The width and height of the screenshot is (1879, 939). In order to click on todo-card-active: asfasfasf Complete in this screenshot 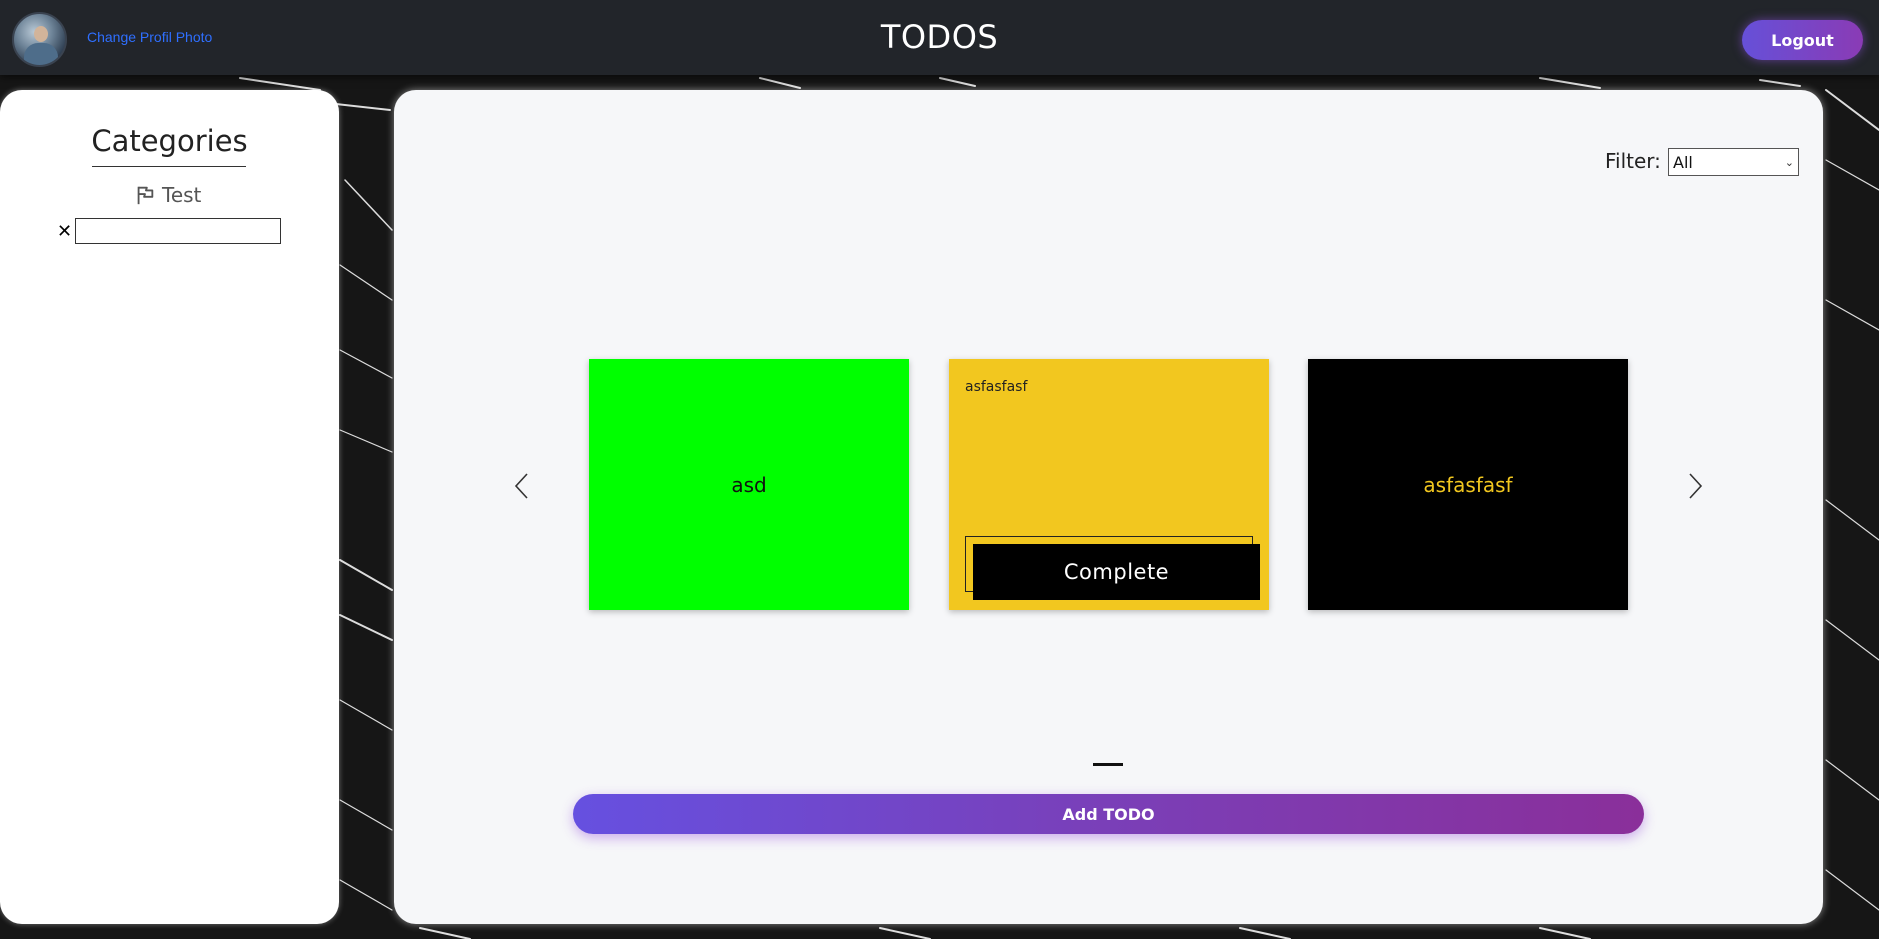, I will do `click(1109, 484)`.